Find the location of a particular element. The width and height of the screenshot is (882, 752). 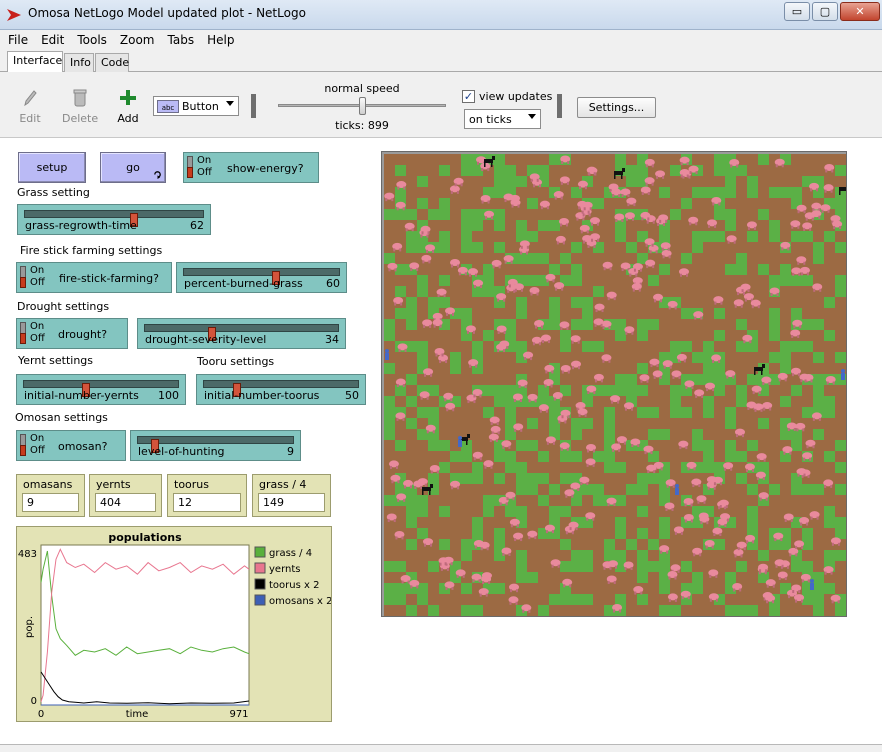

edit-tool: Edit is located at coordinates (30, 106).